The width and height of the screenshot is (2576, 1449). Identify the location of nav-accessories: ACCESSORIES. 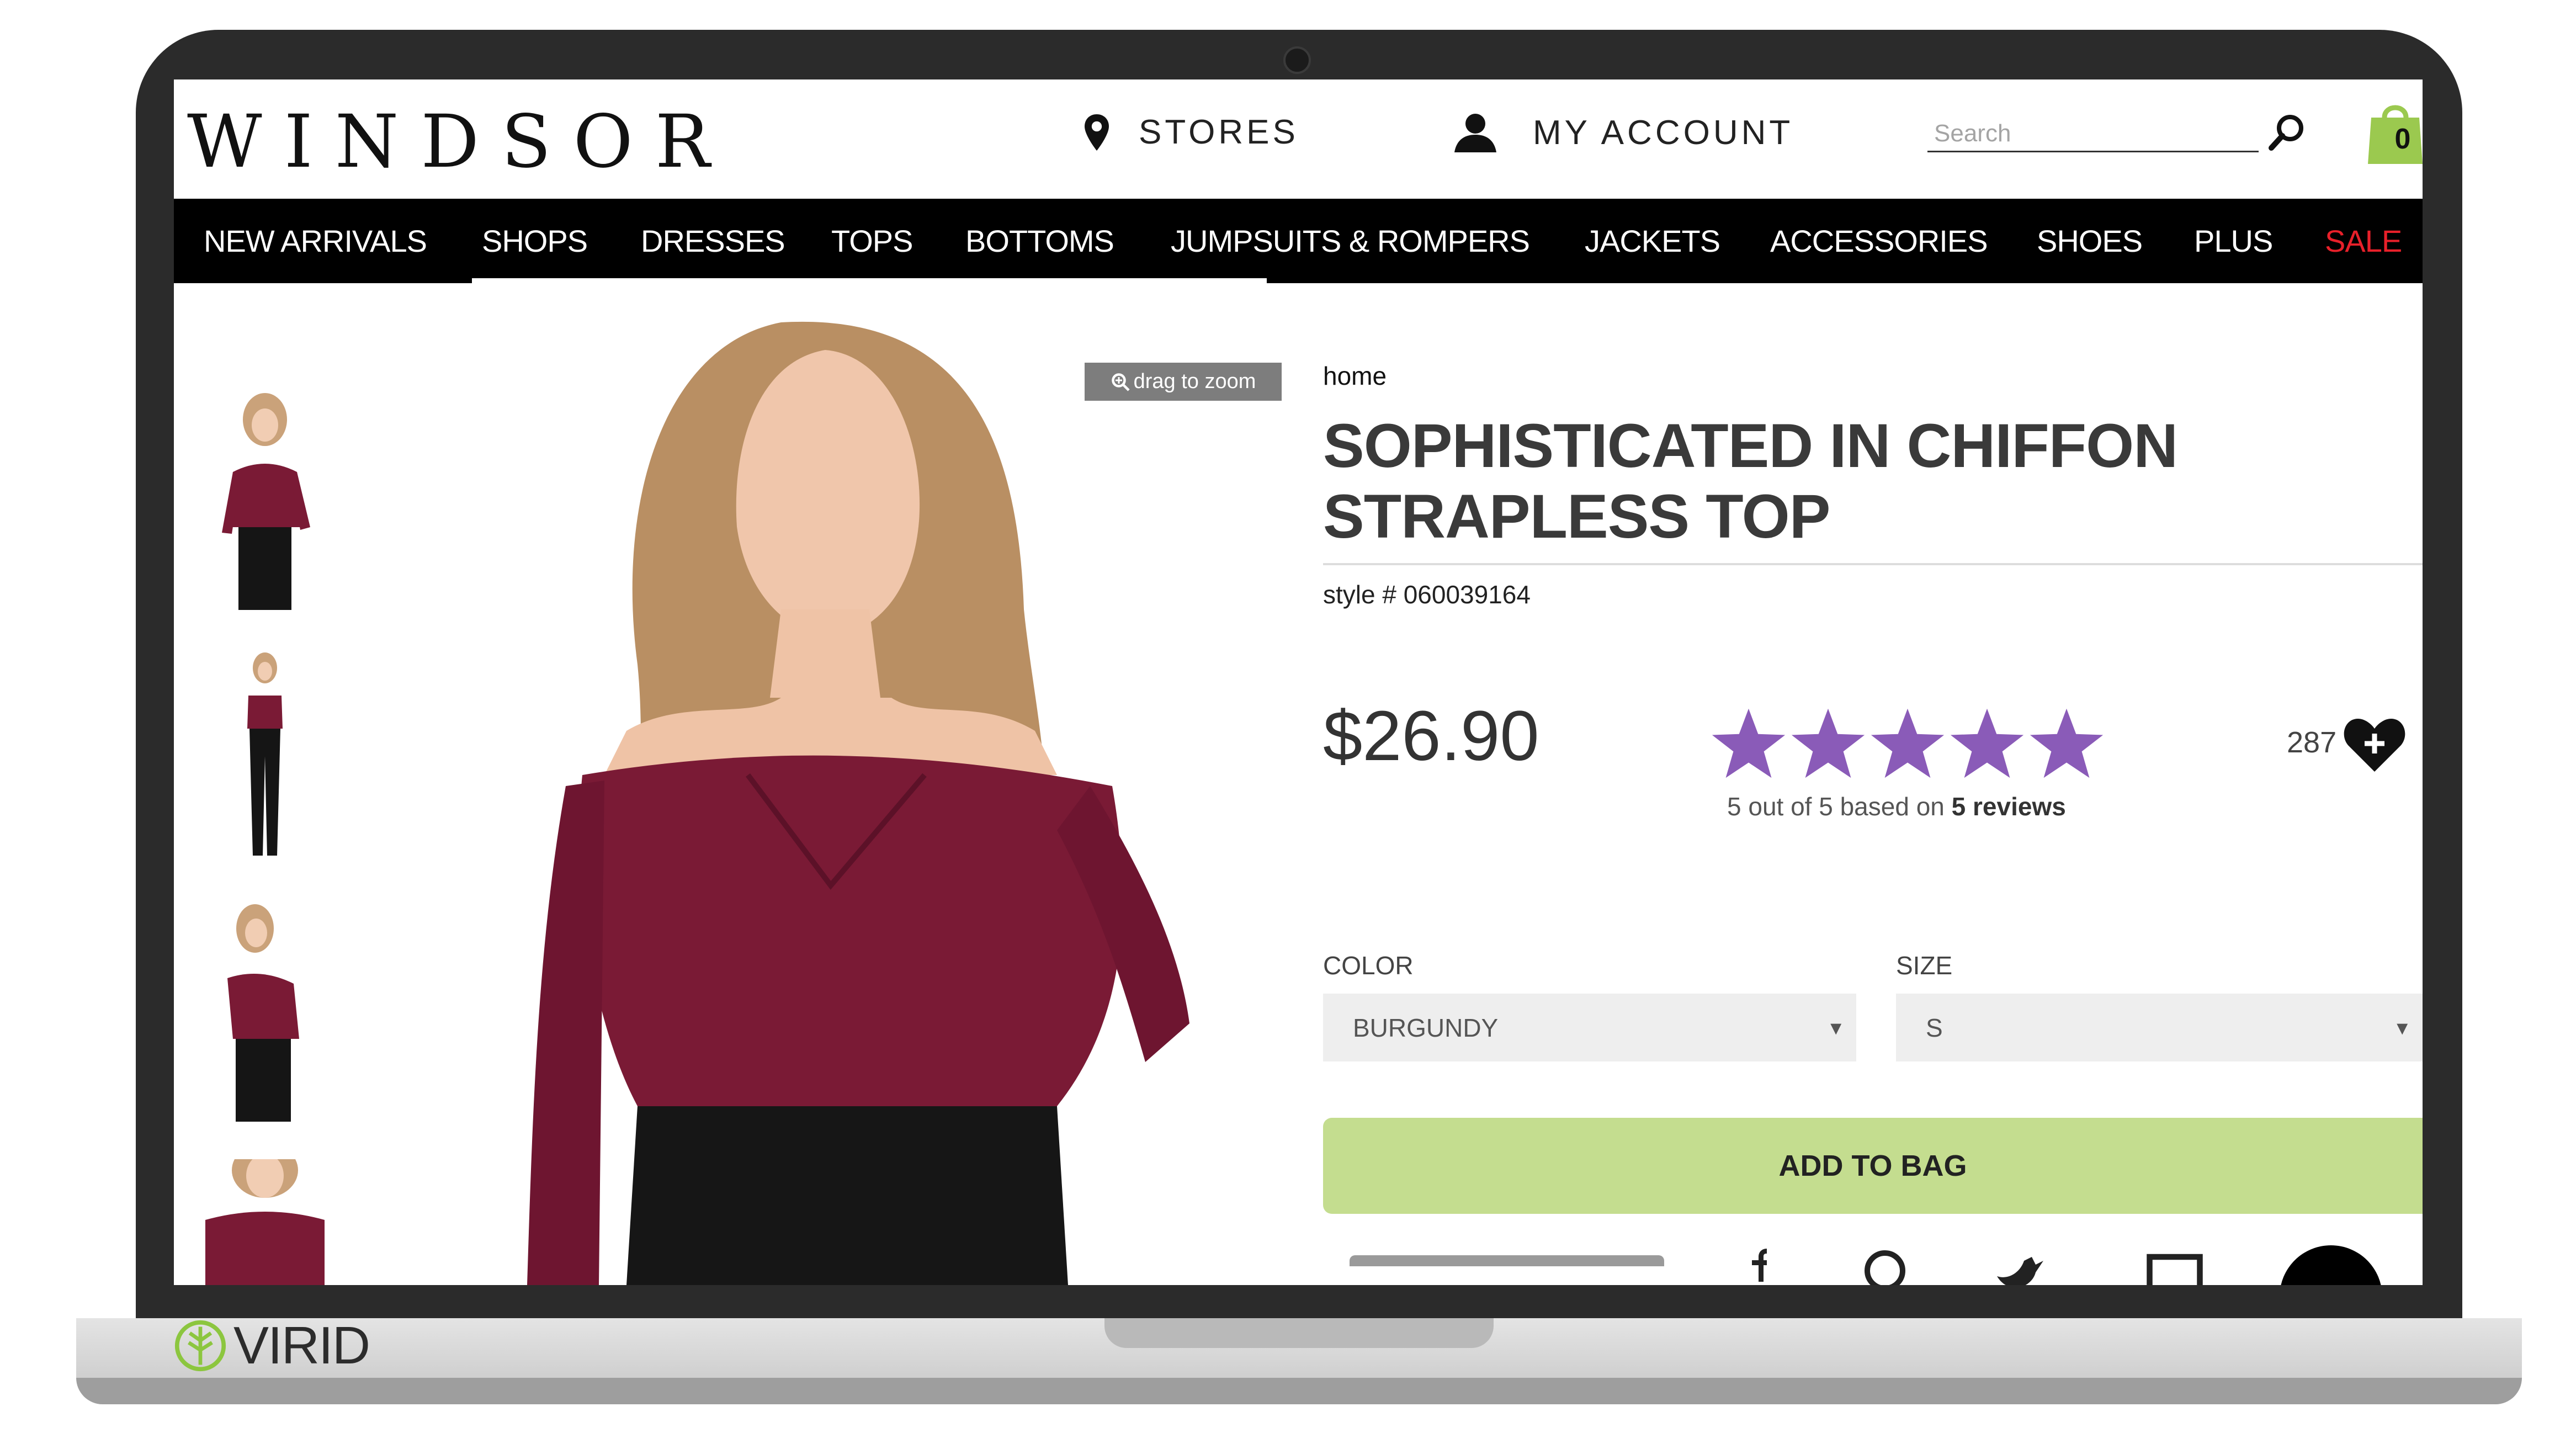
(1879, 241).